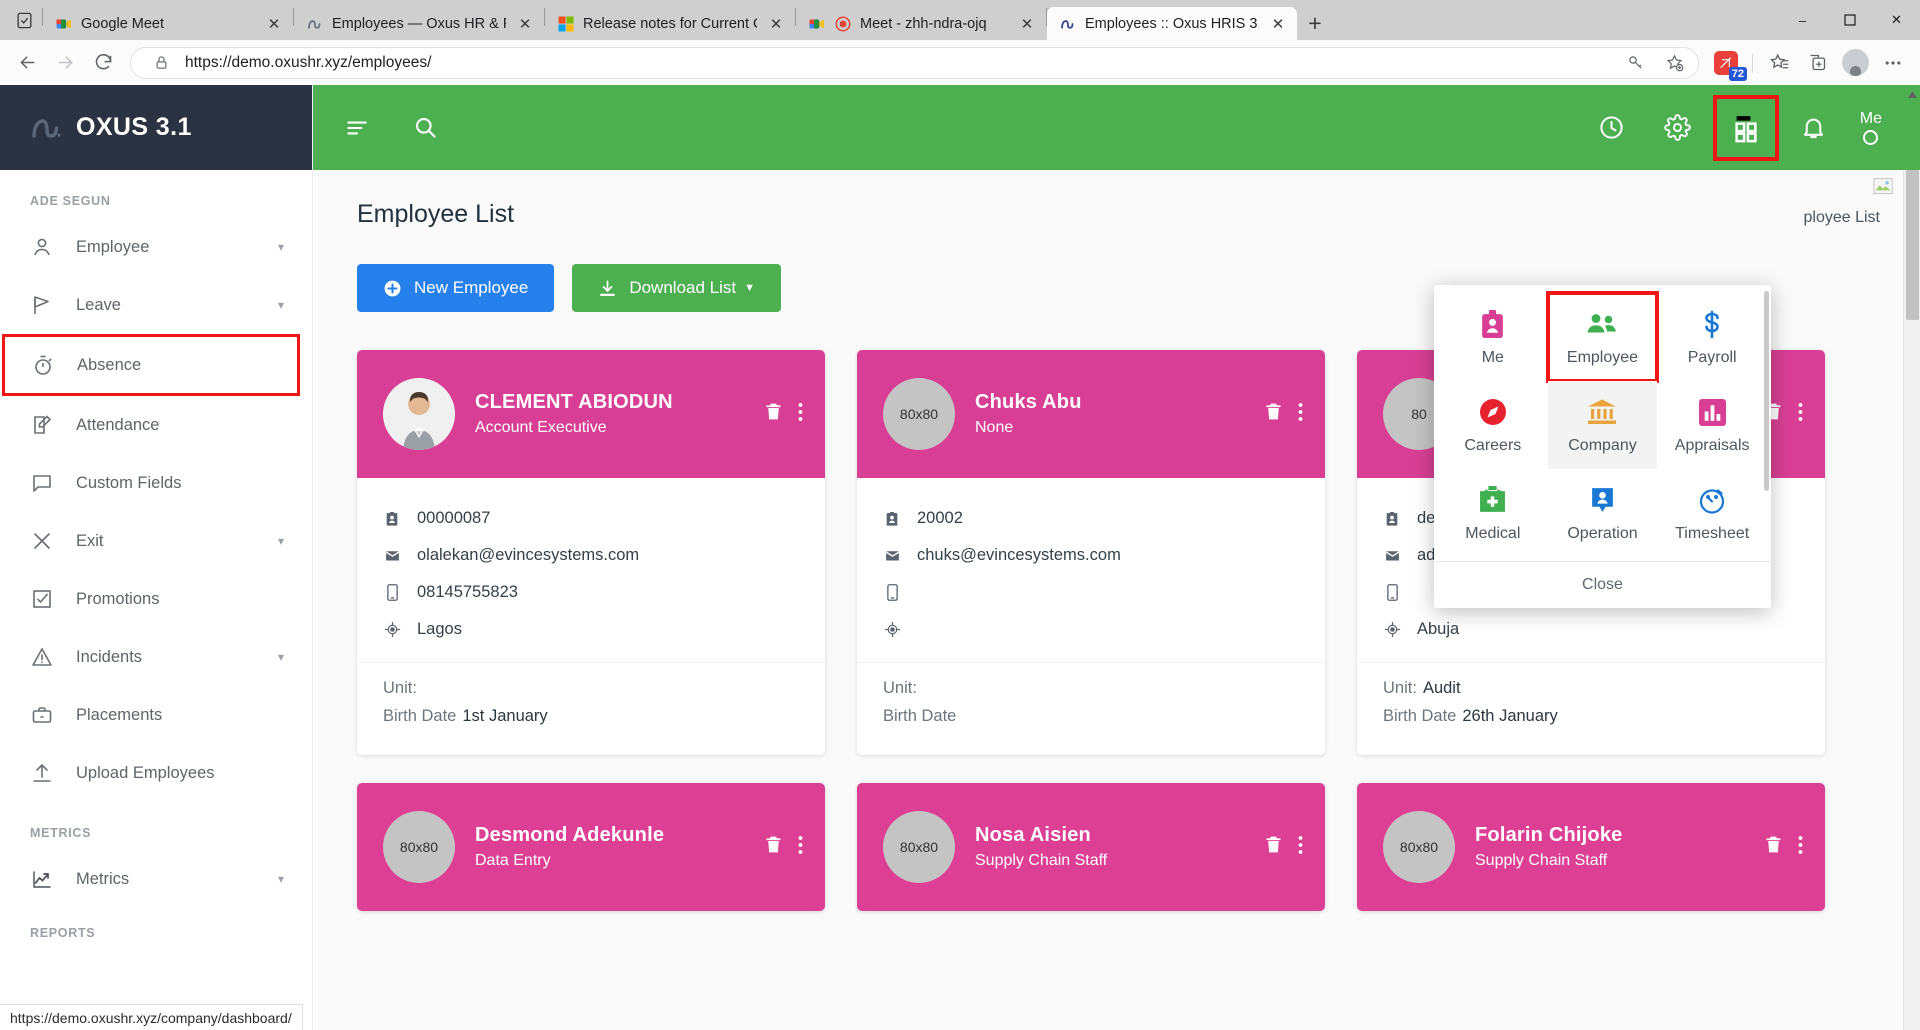 The image size is (1920, 1030). Describe the element at coordinates (1712, 337) in the screenshot. I see `apps-item-payroll: Payroll` at that location.